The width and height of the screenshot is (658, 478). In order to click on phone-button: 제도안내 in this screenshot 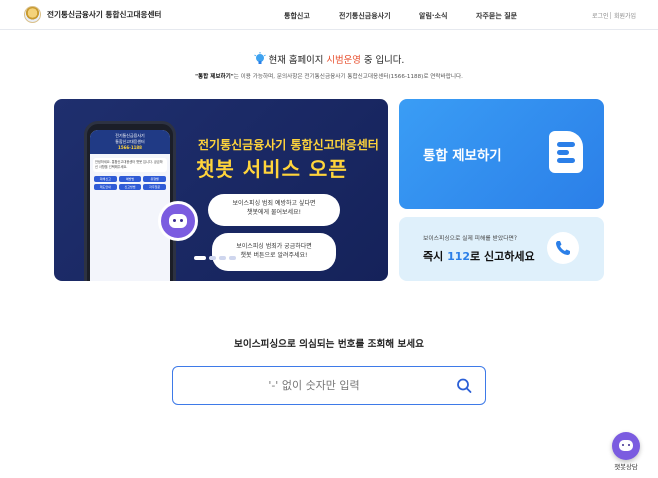, I will do `click(105, 187)`.